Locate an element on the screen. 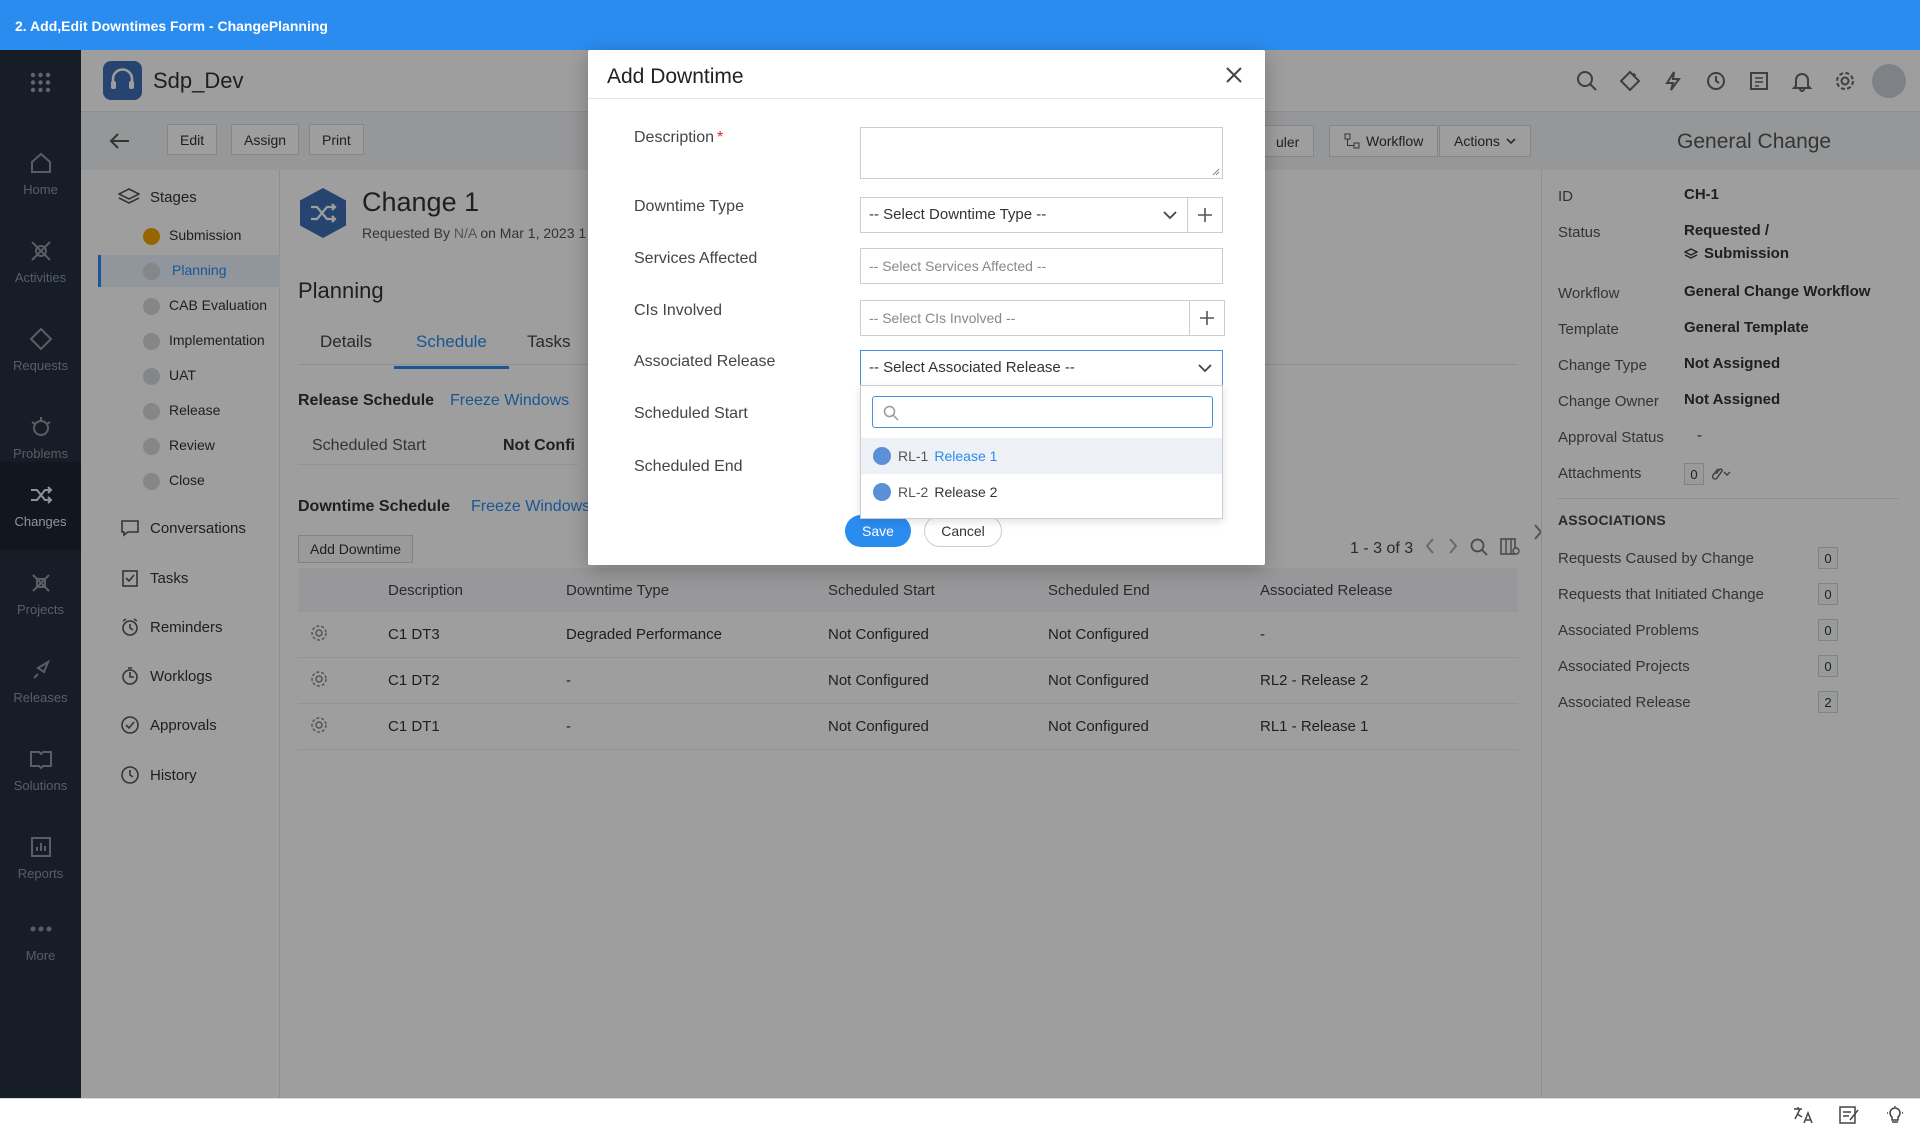 The height and width of the screenshot is (1130, 1920). downtime-type-select: -- Select Downtime Type -- is located at coordinates (1024, 215).